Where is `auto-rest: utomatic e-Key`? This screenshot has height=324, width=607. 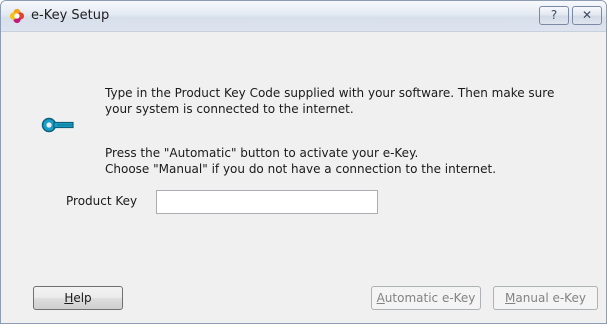
auto-rest: utomatic e-Key is located at coordinates (430, 298).